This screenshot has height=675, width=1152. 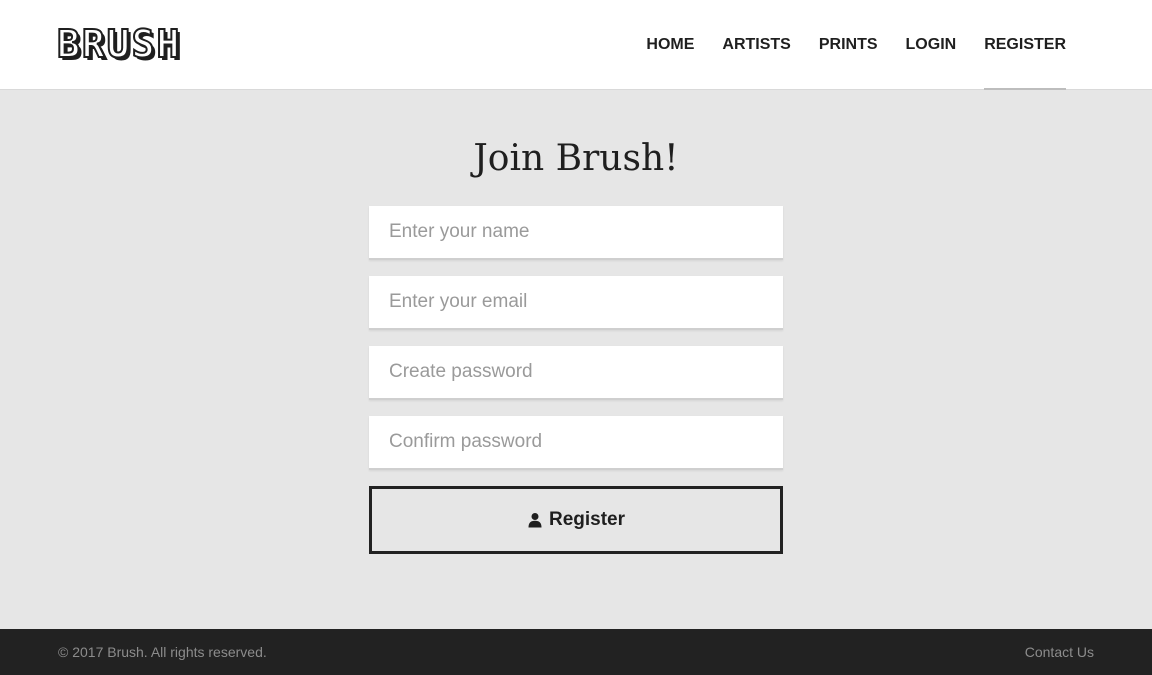 What do you see at coordinates (576, 303) in the screenshot?
I see `email-input` at bounding box center [576, 303].